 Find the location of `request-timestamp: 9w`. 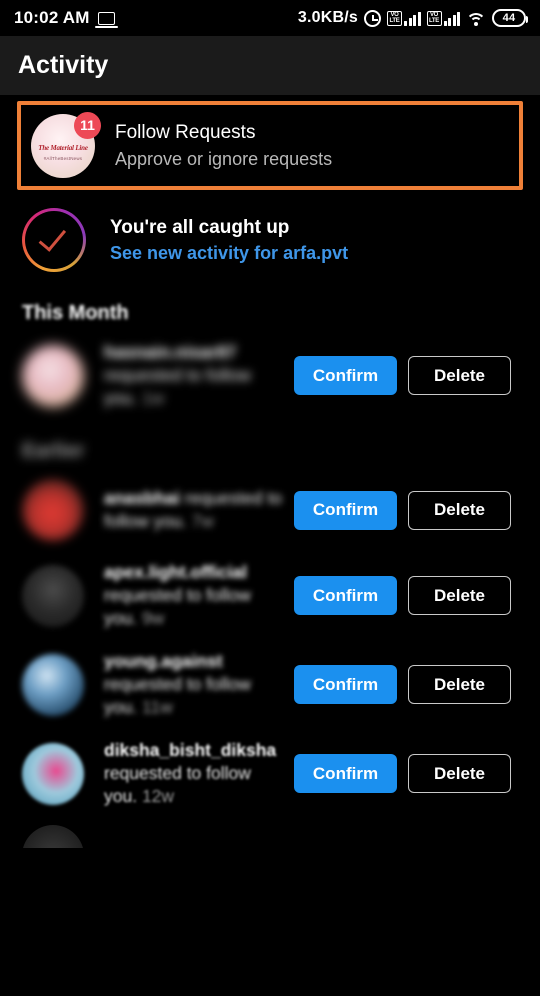

request-timestamp: 9w is located at coordinates (153, 618).